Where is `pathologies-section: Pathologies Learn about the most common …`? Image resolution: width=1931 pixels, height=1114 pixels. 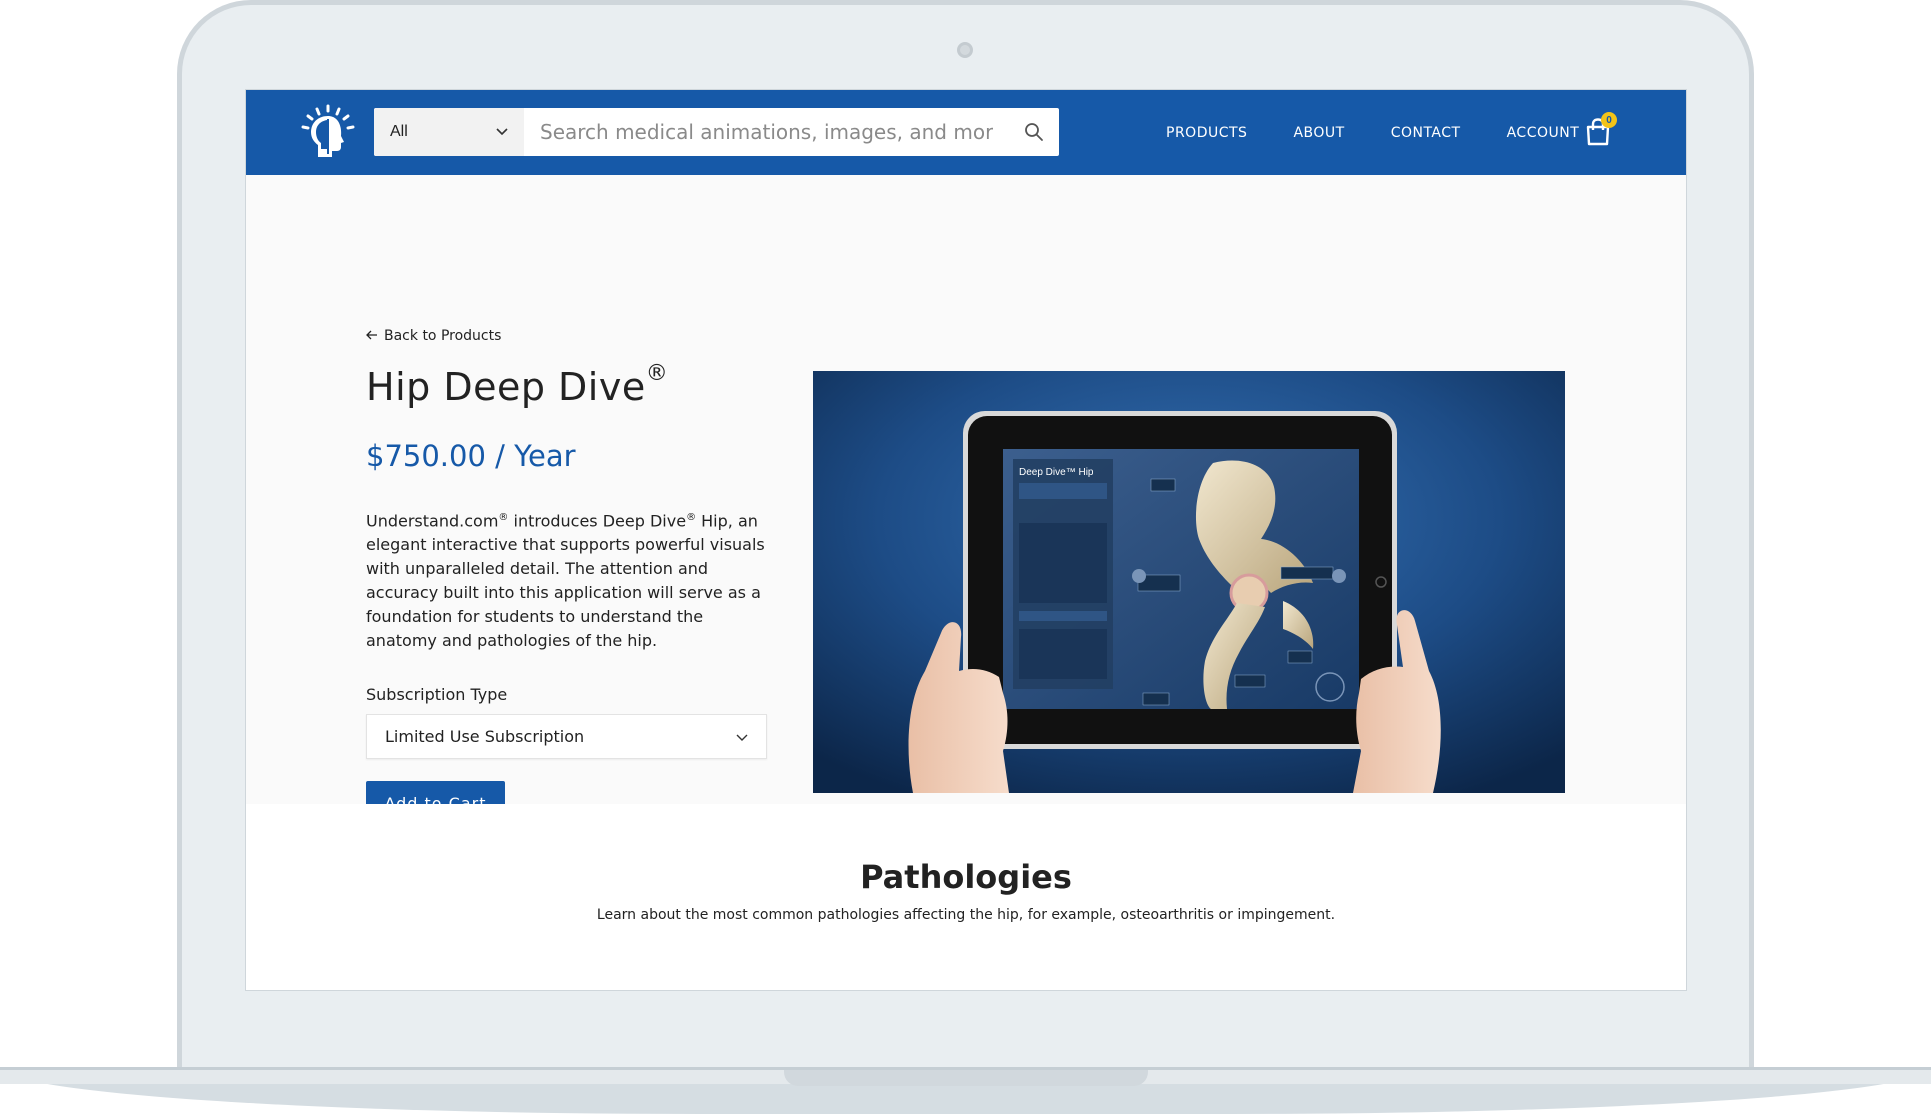 pathologies-section: Pathologies Learn about the most common … is located at coordinates (966, 897).